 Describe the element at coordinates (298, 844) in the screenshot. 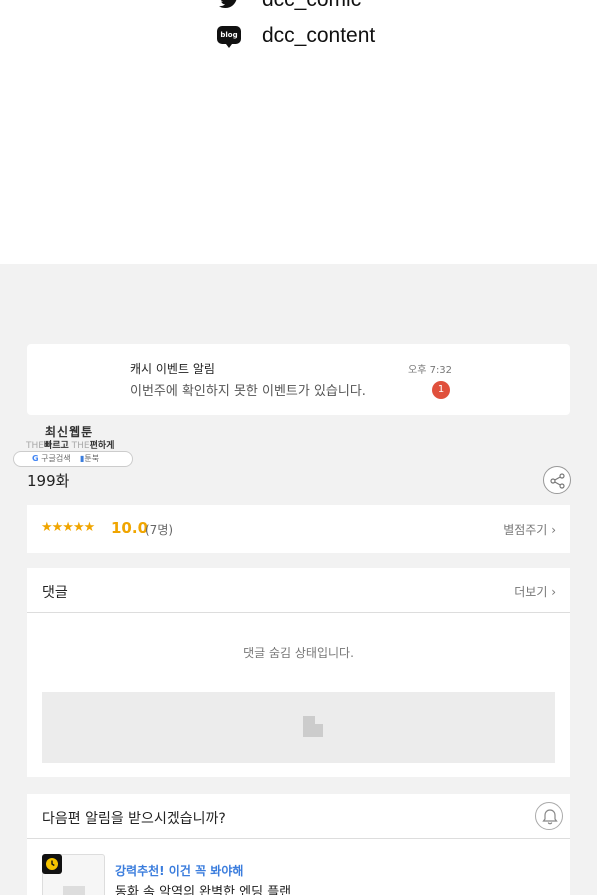

I see `recommend-item: 강력추천! 이건 꼭 봐야해 동화 속 악역의 완벽한 엔딩 플랜` at that location.